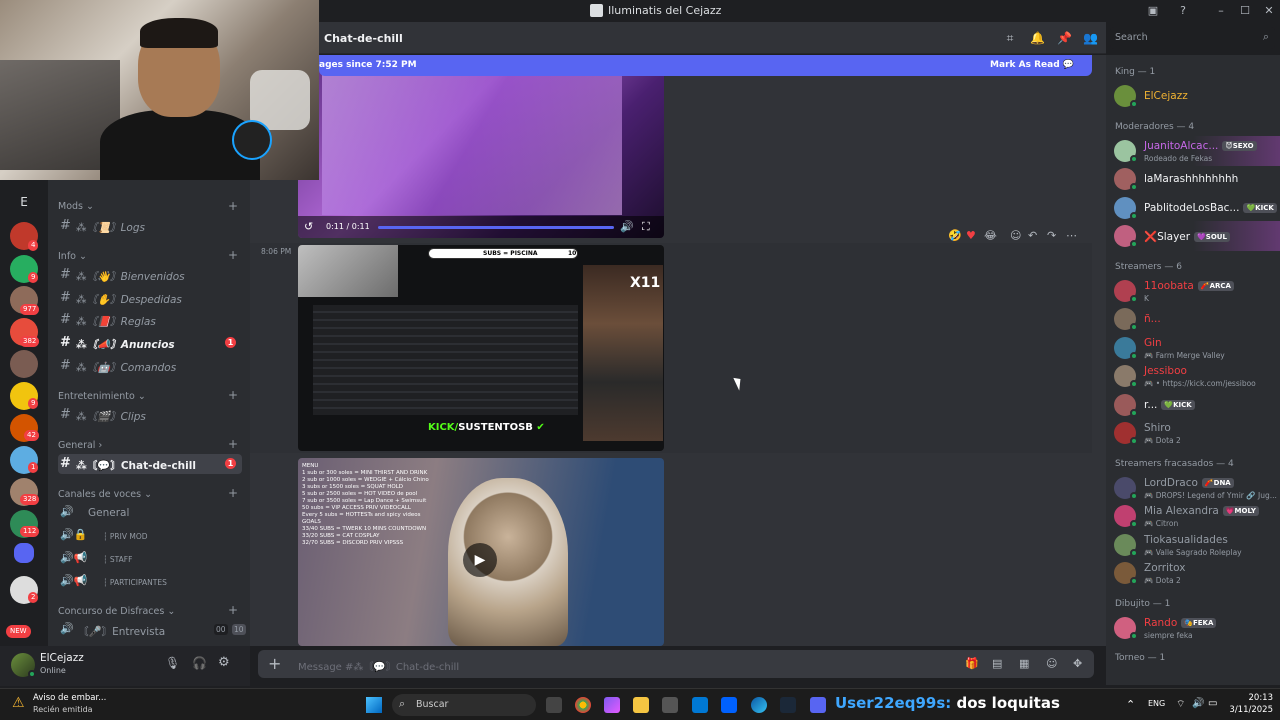 This screenshot has width=1280, height=720. What do you see at coordinates (1193, 405) in the screenshot?
I see `member-item: r... 💚KICK` at bounding box center [1193, 405].